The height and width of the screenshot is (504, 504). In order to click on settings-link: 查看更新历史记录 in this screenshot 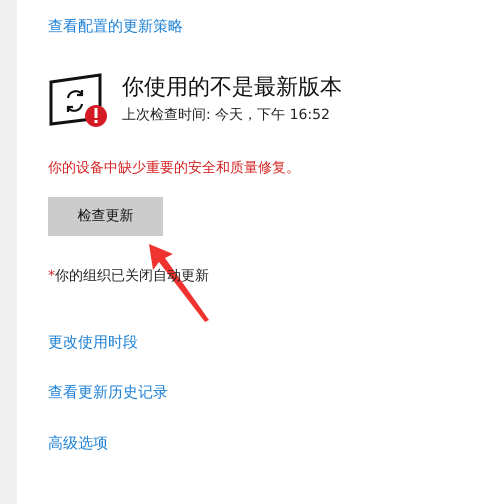, I will do `click(195, 392)`.